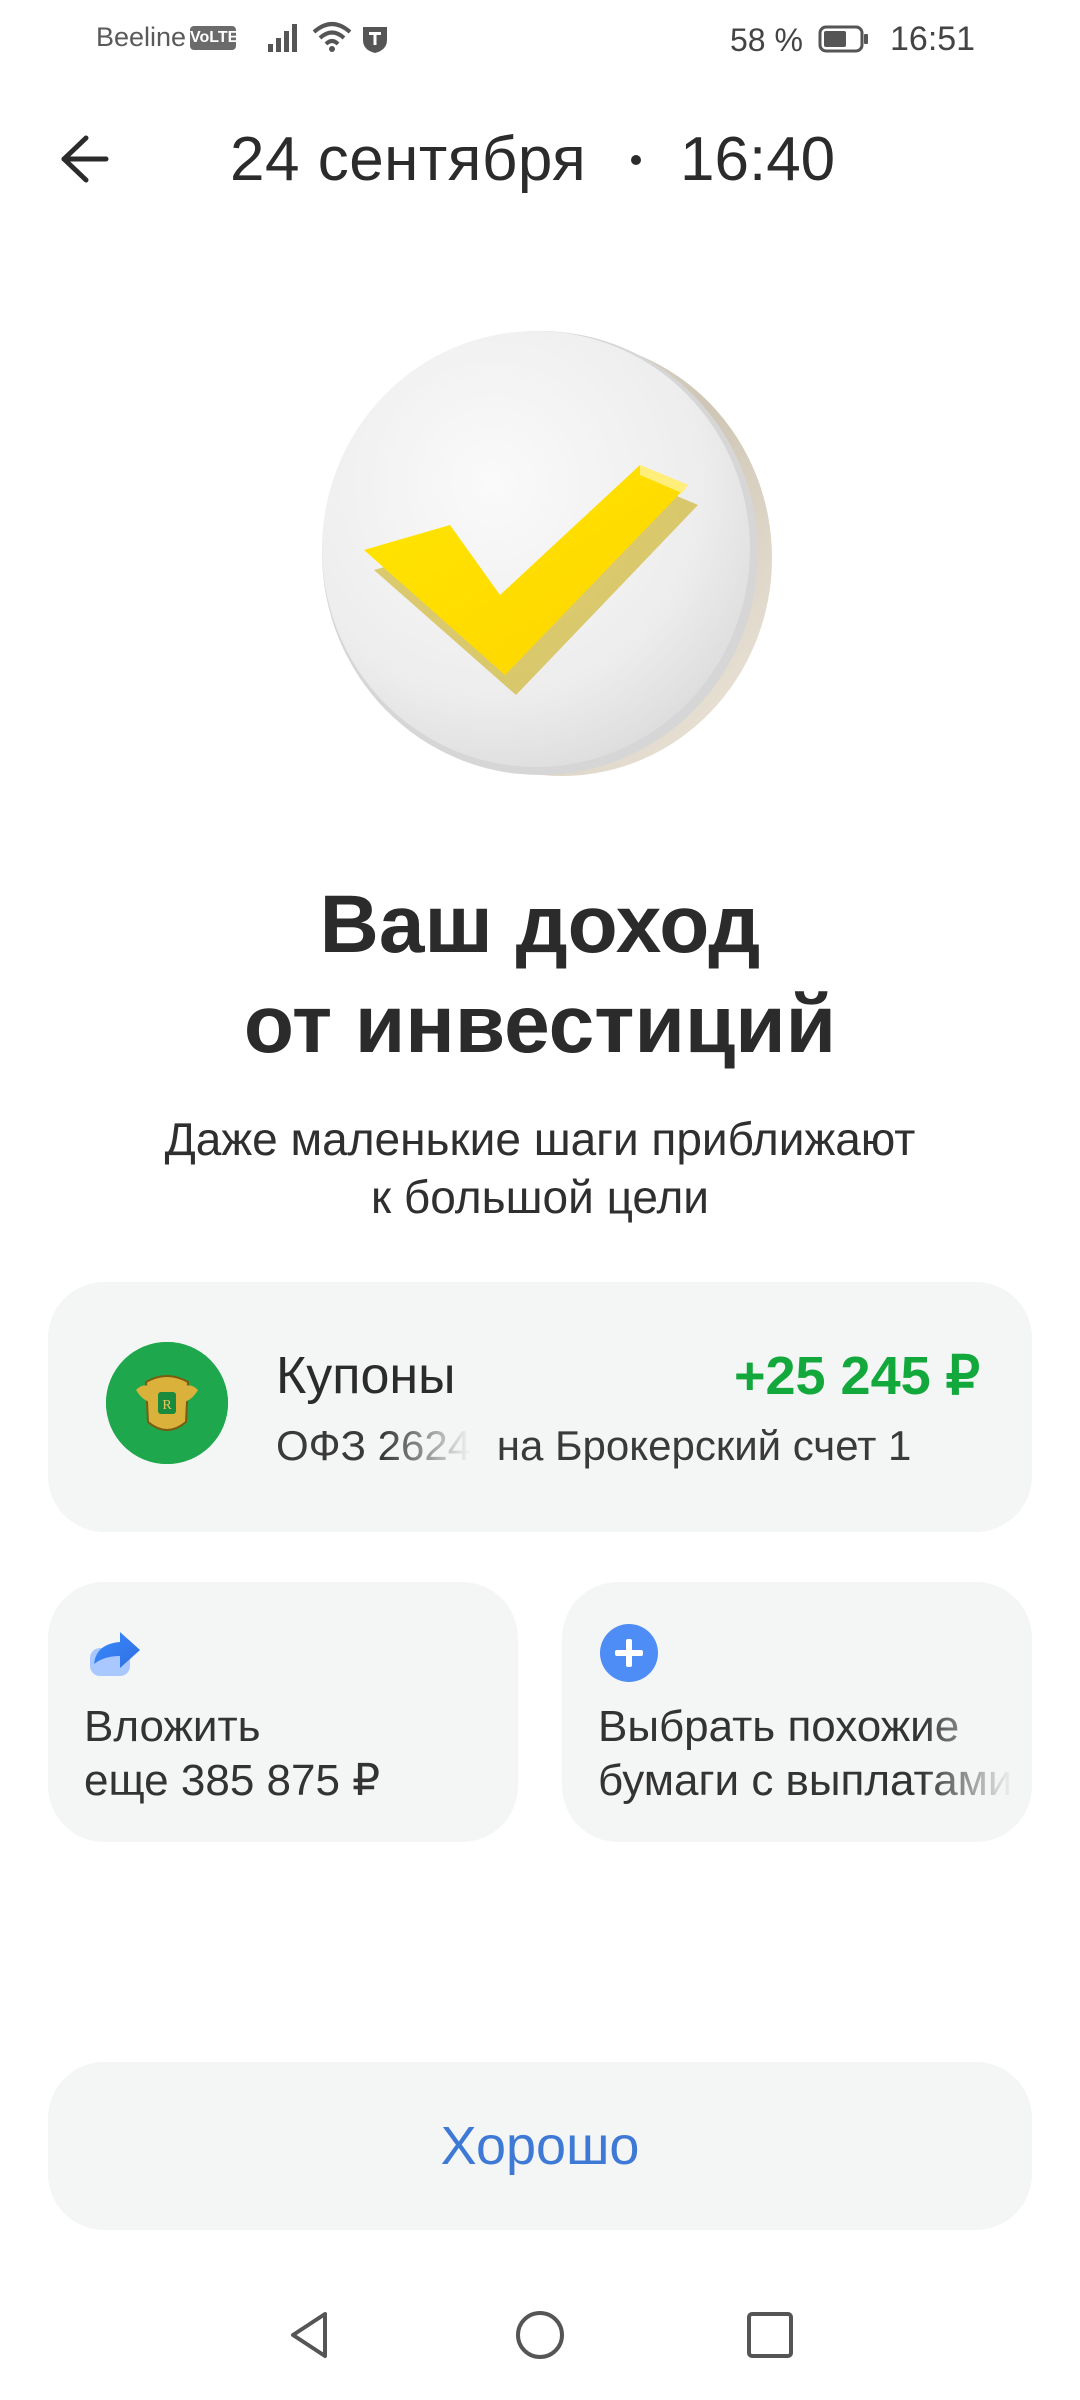  I want to click on invest-more-line2: еще 385 875 ₽, so click(232, 1780).